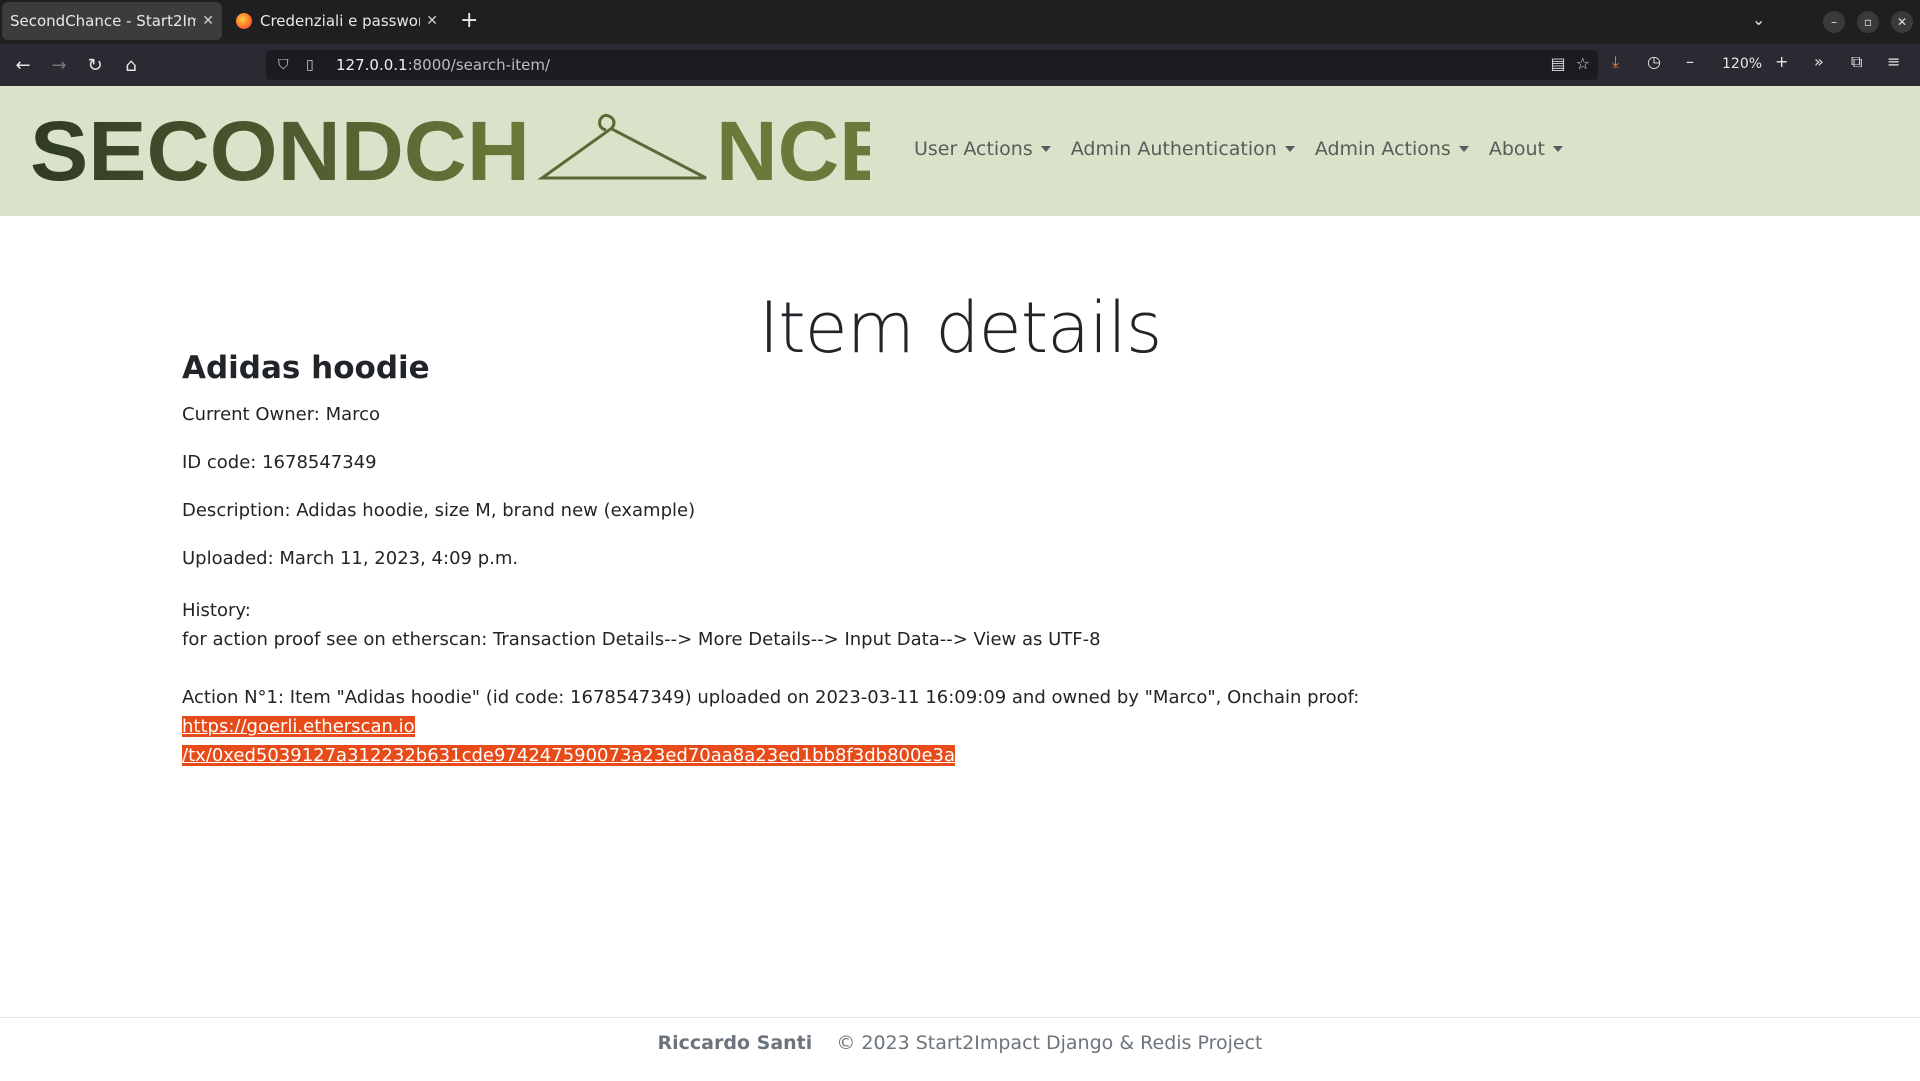 Image resolution: width=1920 pixels, height=1081 pixels. What do you see at coordinates (793, 153) in the screenshot?
I see `logo-text-right: NCE` at bounding box center [793, 153].